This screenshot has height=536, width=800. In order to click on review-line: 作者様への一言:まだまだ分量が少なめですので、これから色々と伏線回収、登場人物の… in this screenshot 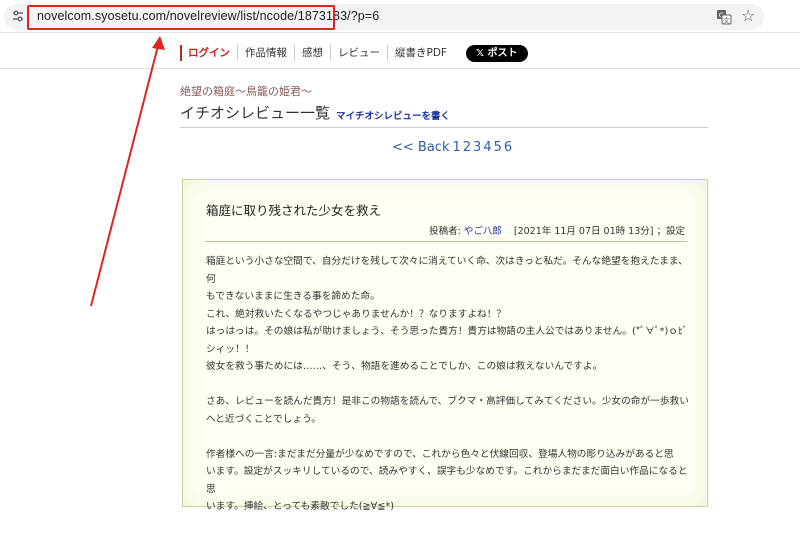, I will do `click(440, 454)`.